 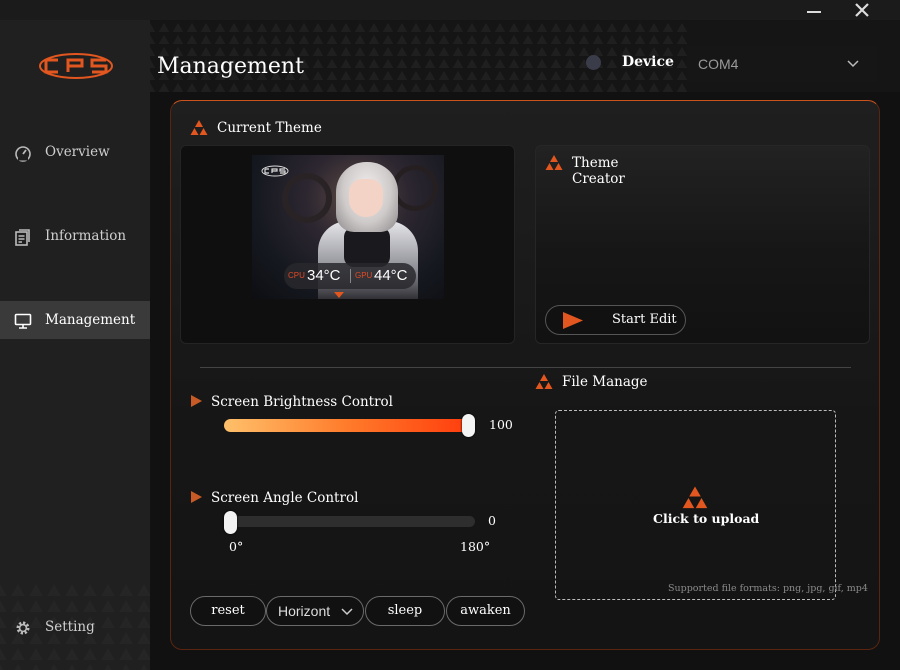 I want to click on sidebar-item-label: Setting, so click(x=70, y=627).